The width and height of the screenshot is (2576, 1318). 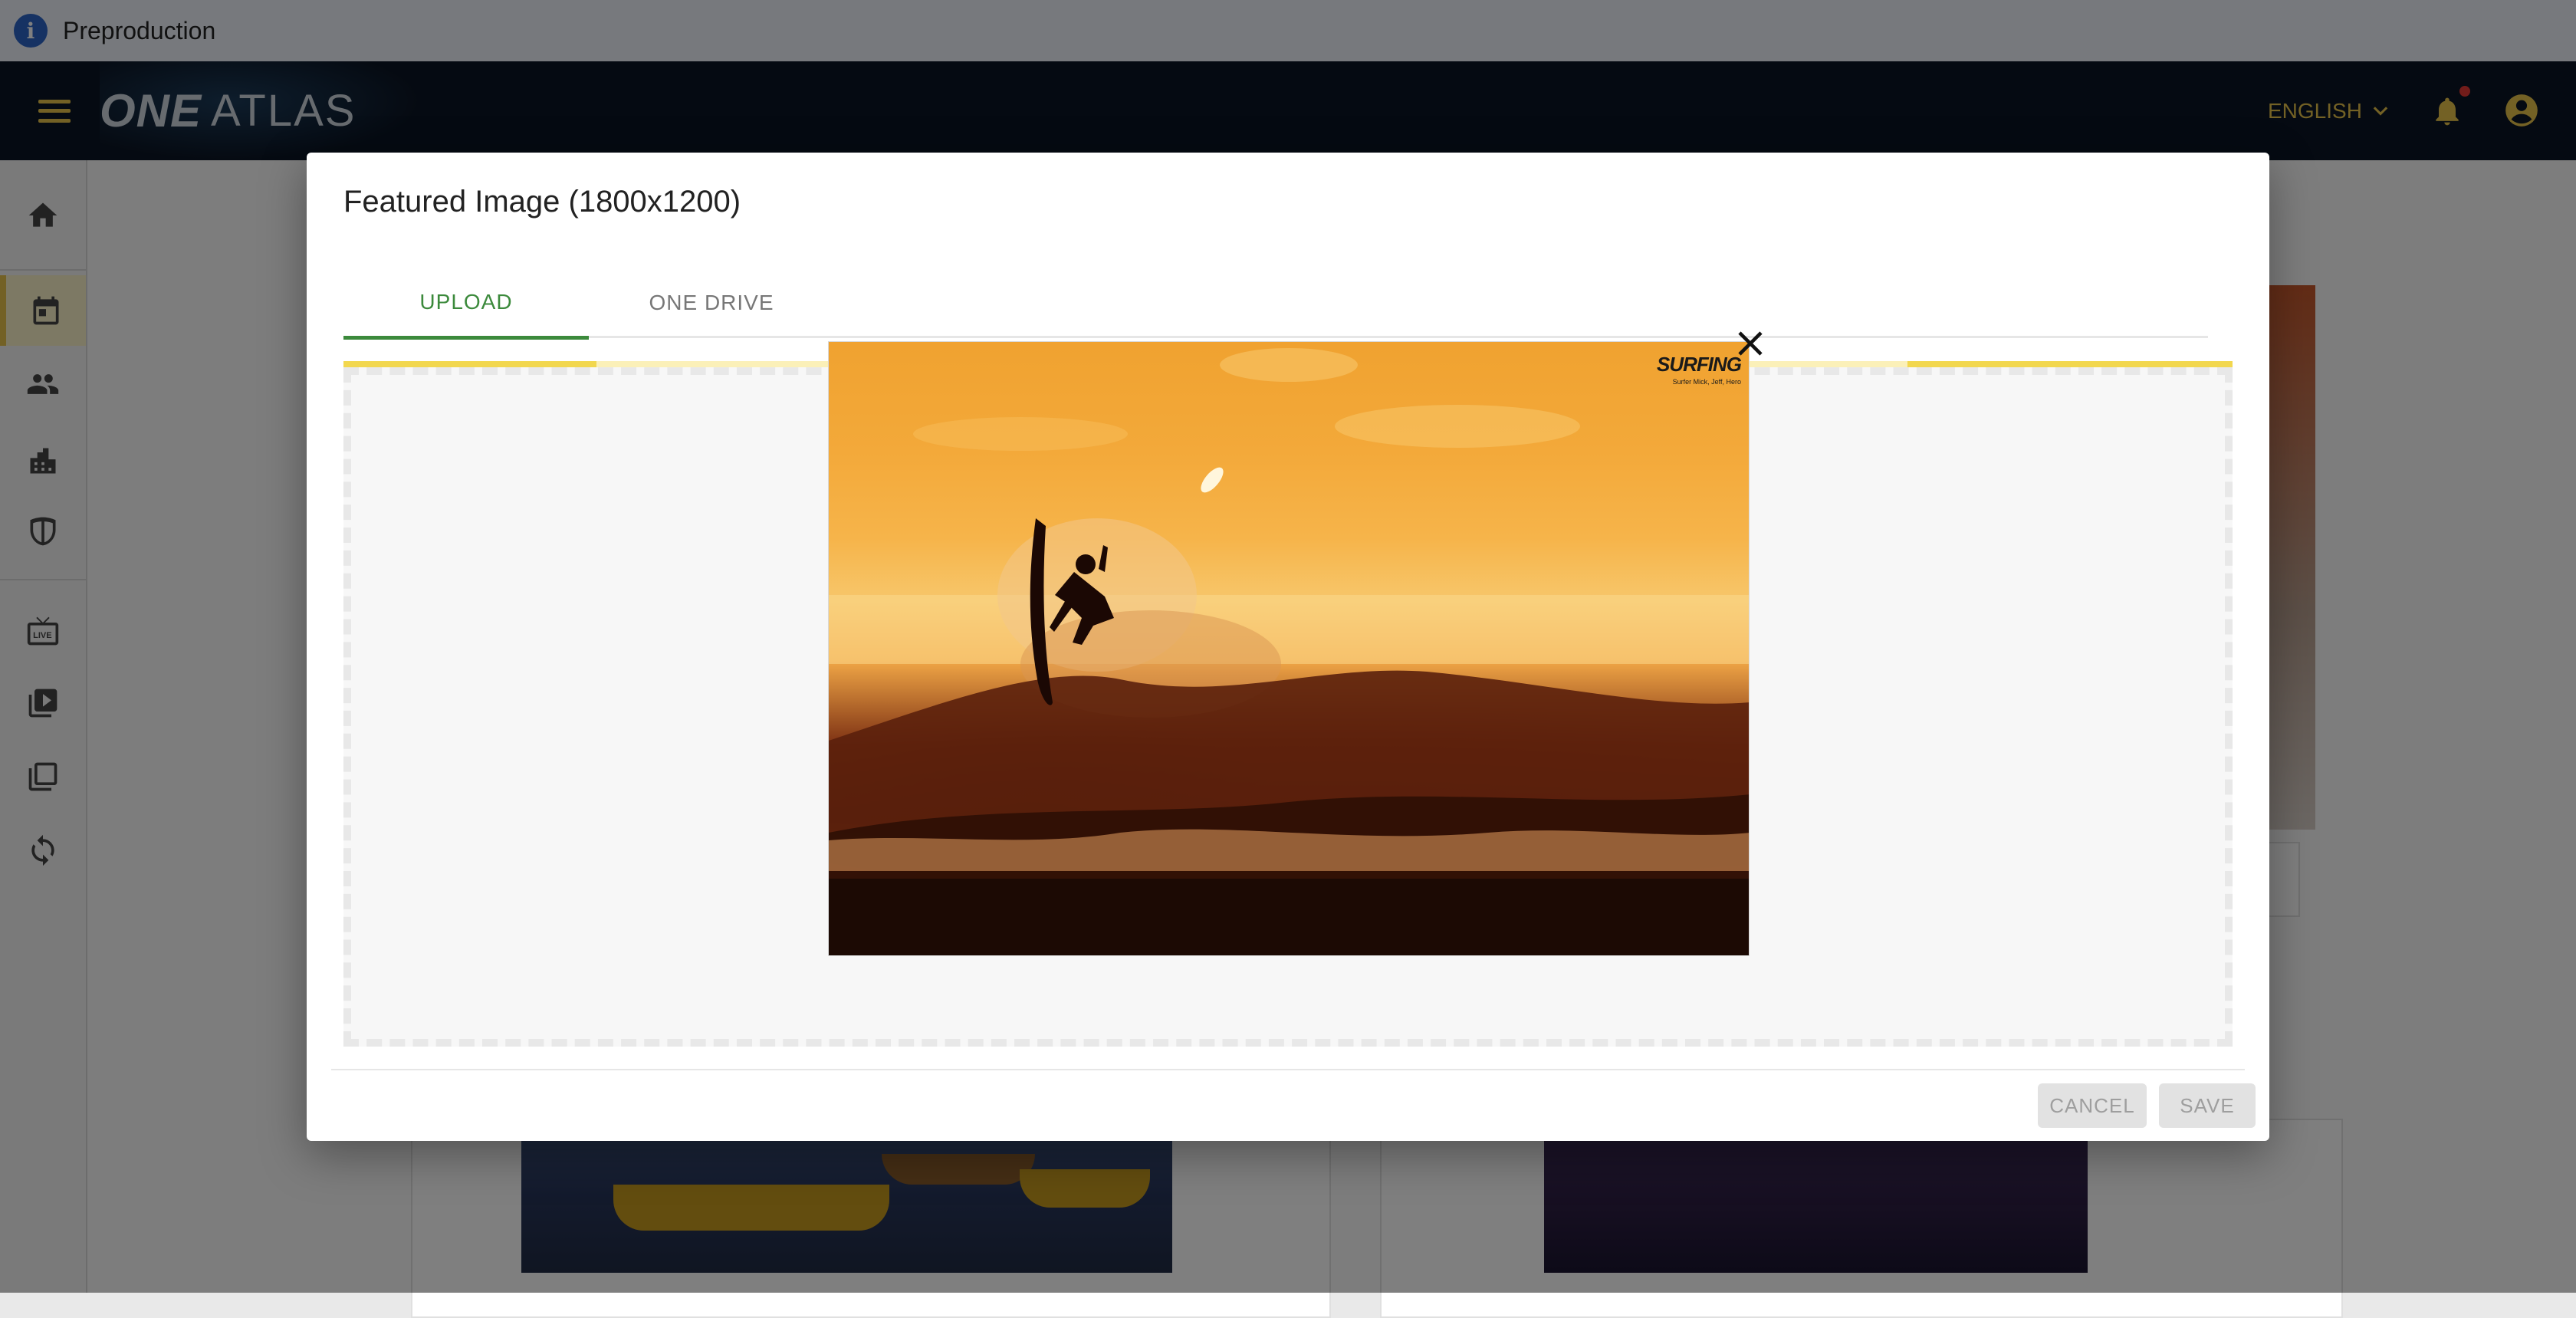 What do you see at coordinates (712, 303) in the screenshot?
I see `tab-one-drive: ONE DRIVE` at bounding box center [712, 303].